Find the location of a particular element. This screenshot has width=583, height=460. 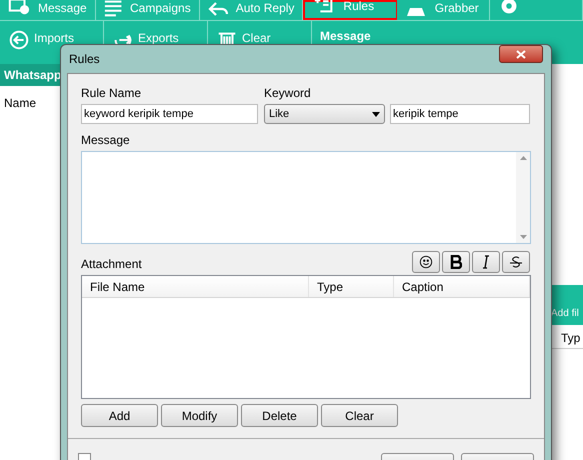

column-header: File Name is located at coordinates (195, 286).